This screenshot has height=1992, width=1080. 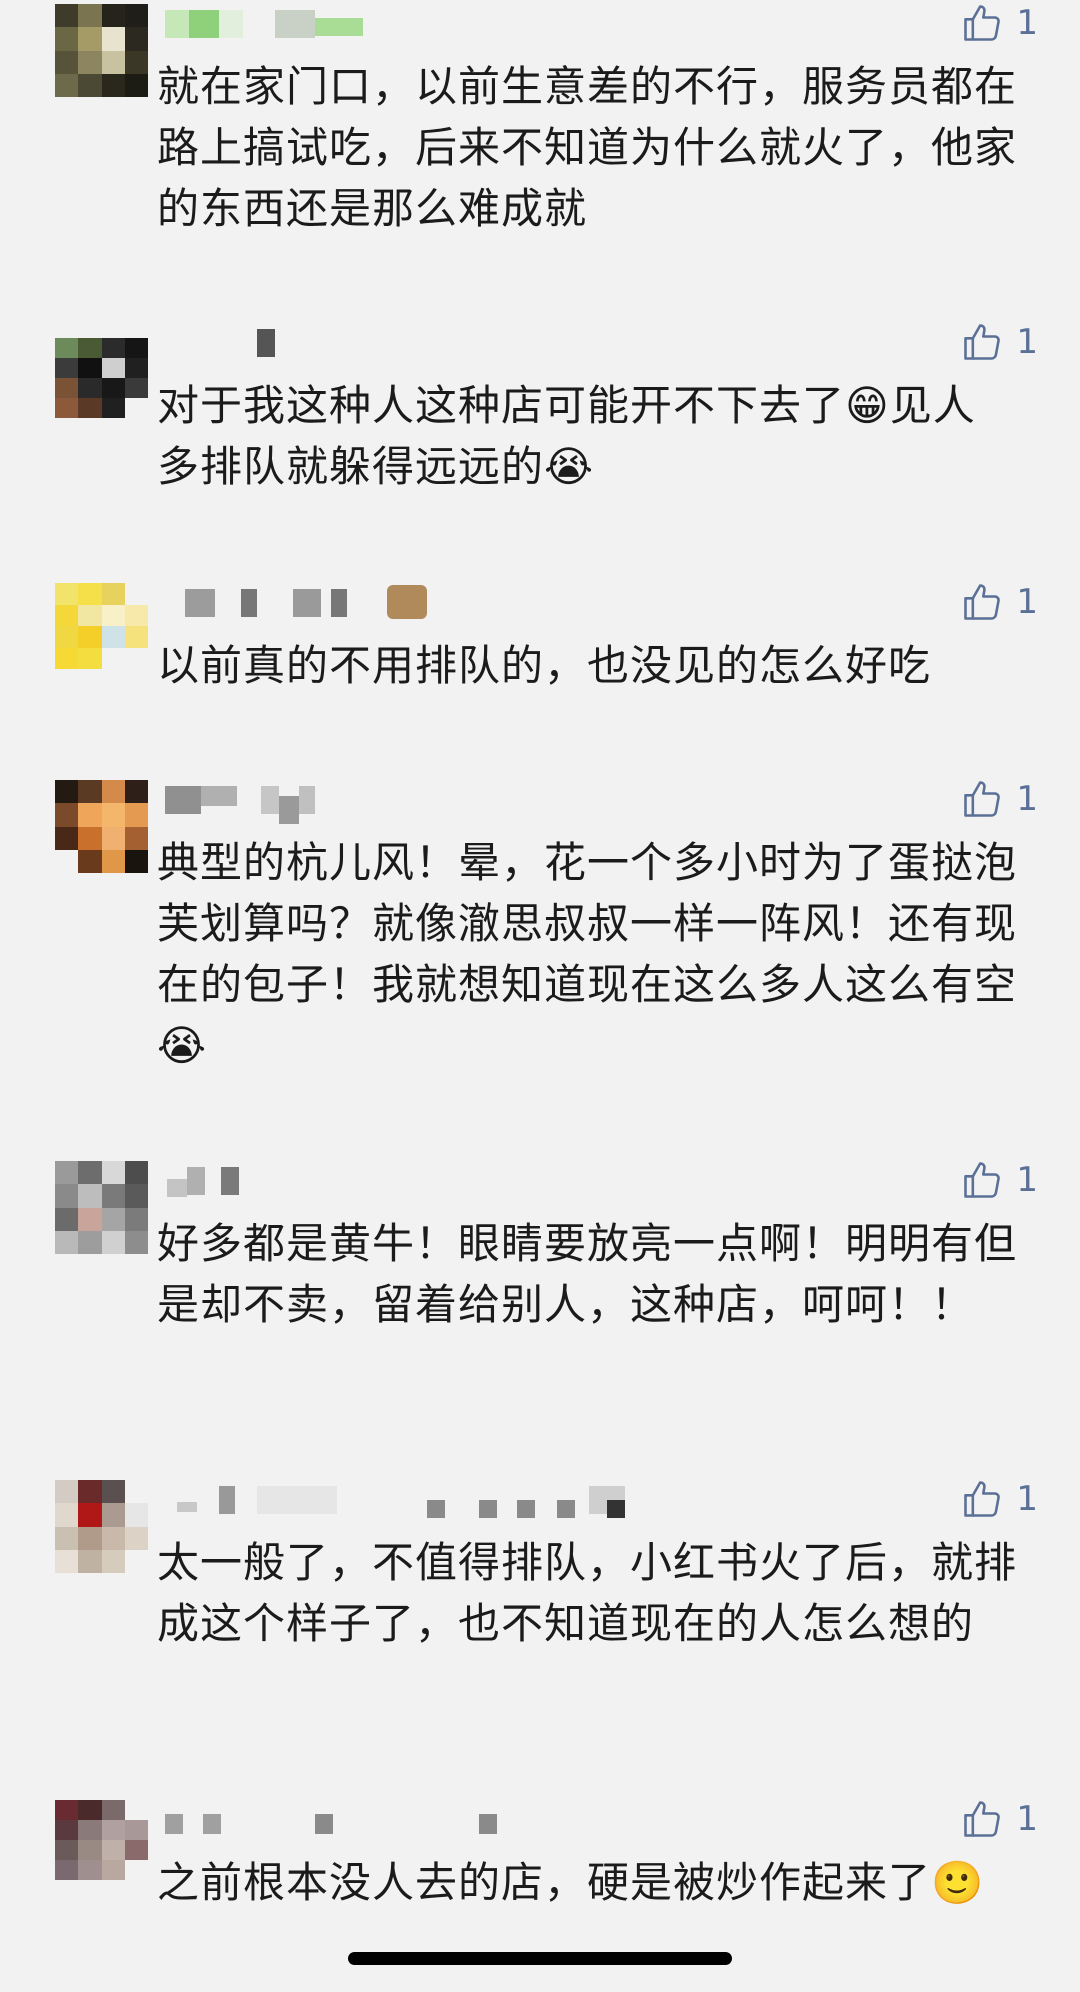 What do you see at coordinates (544, 665) in the screenshot?
I see `comment-text: 以前真的不用排队的，也没见的怎么好吃` at bounding box center [544, 665].